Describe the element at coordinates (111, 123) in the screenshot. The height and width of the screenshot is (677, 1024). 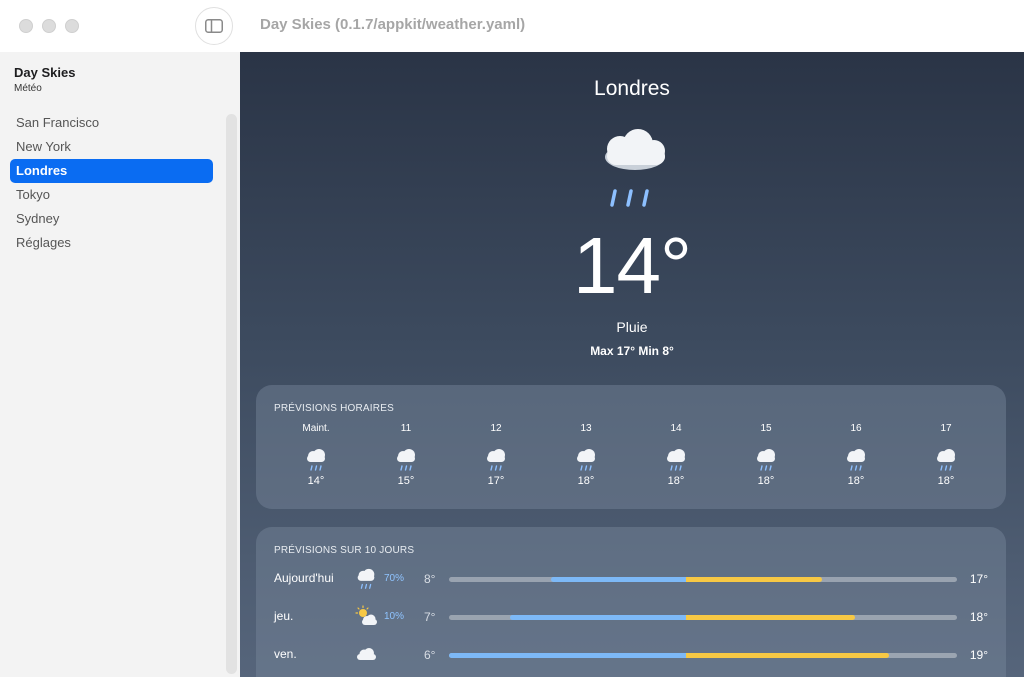
I see `sidebar-item-san-francisco: San Francisco` at that location.